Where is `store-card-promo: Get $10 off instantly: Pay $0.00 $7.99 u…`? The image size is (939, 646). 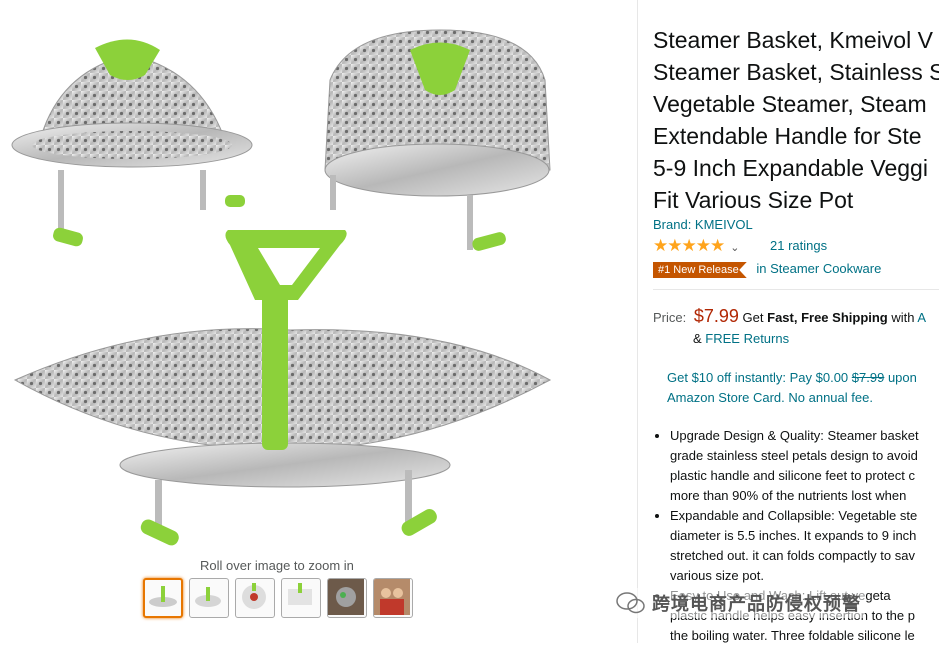
store-card-promo: Get $10 off instantly: Pay $0.00 $7.99 u… is located at coordinates (792, 388).